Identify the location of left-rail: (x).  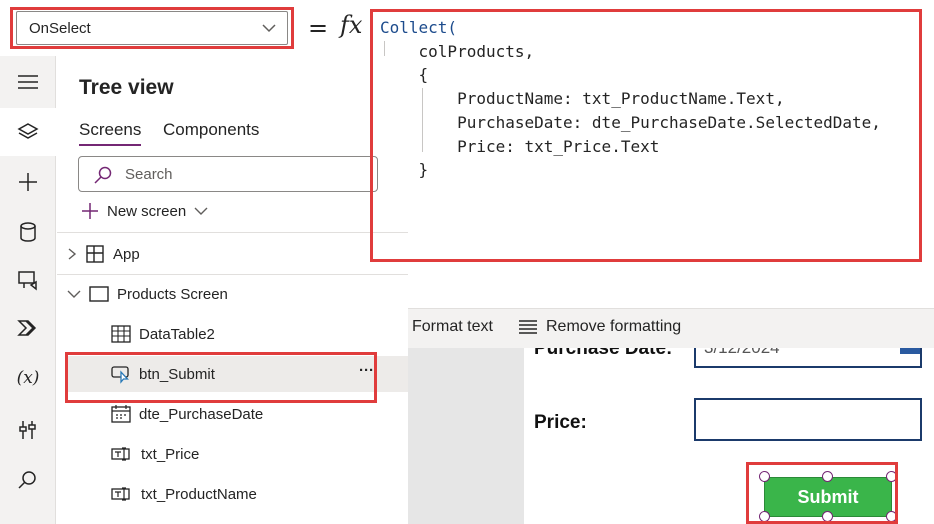
(28, 290).